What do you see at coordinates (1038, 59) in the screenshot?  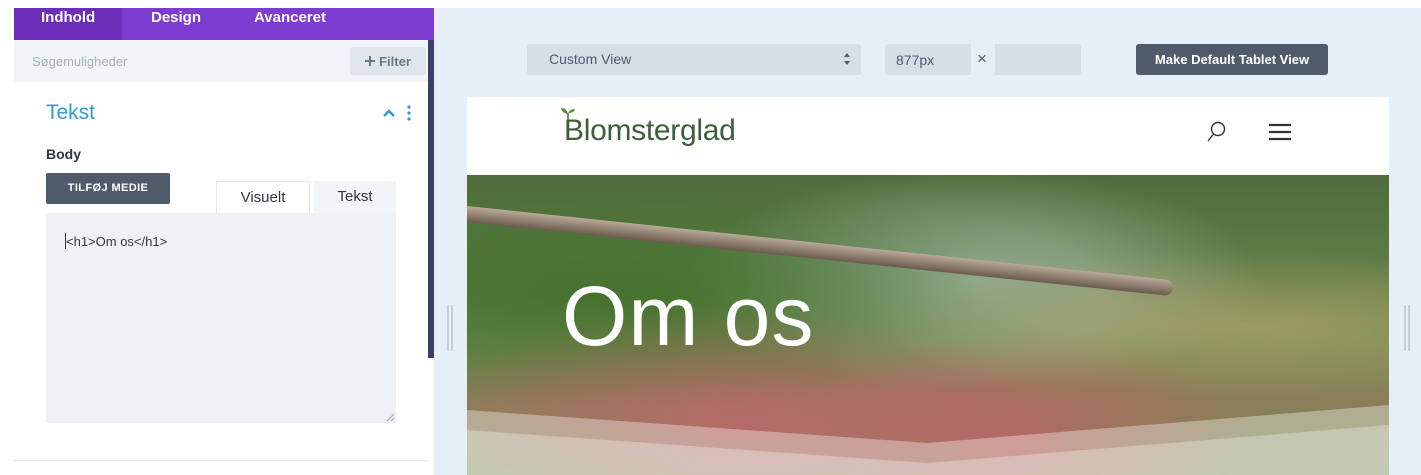 I see `preview-height-input` at bounding box center [1038, 59].